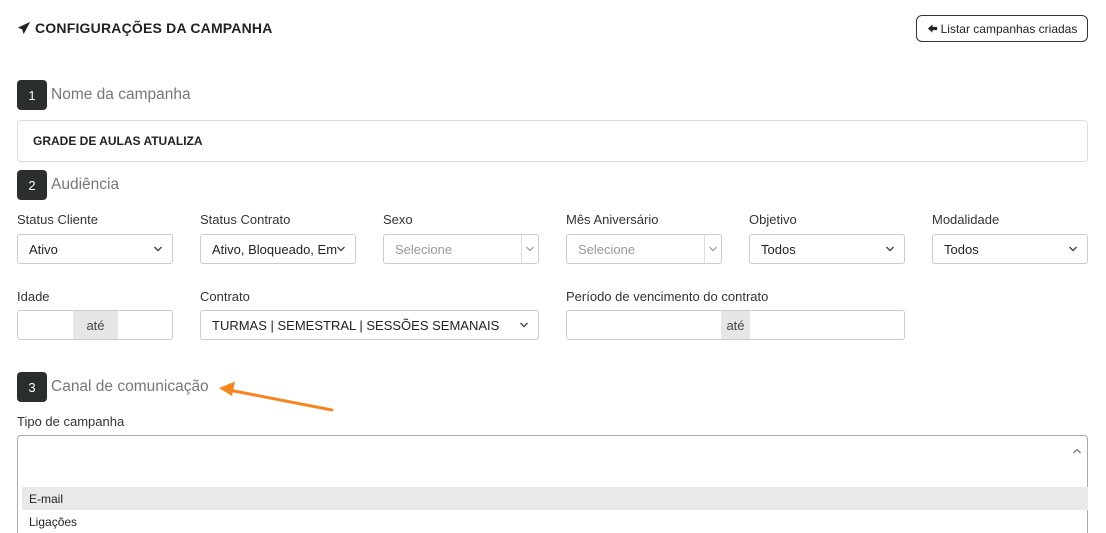 Image resolution: width=1106 pixels, height=533 pixels. I want to click on modalidade-value: Todos, so click(961, 249).